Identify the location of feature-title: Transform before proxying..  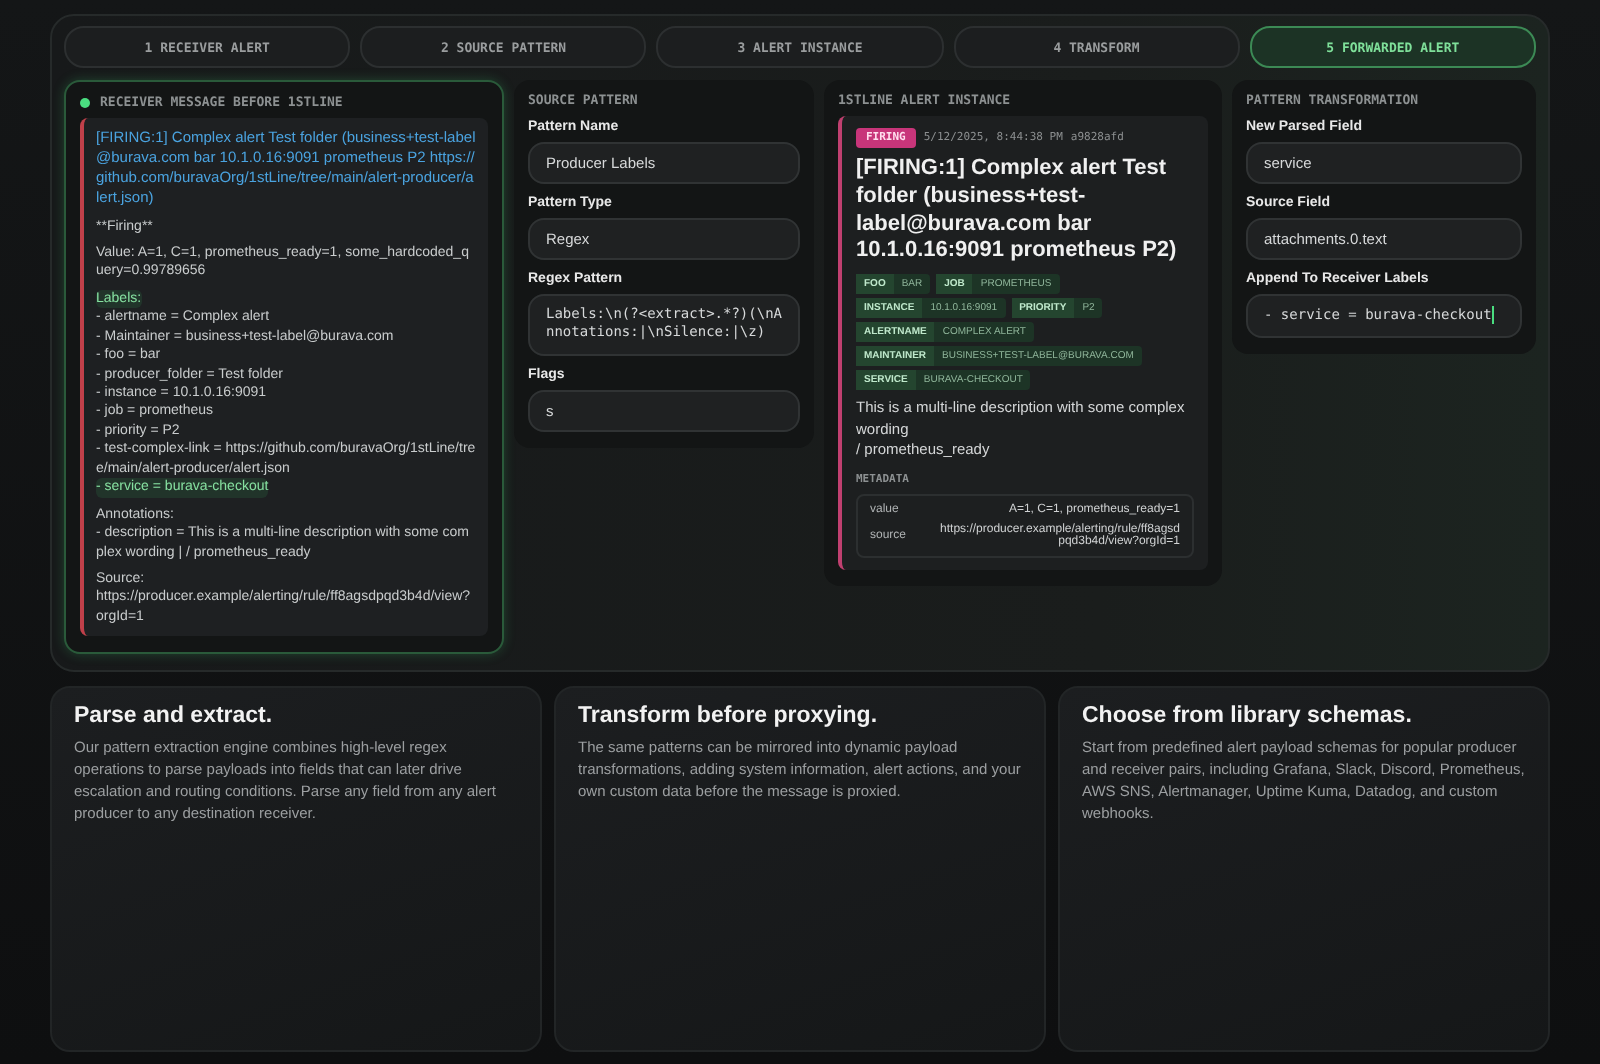
(729, 716).